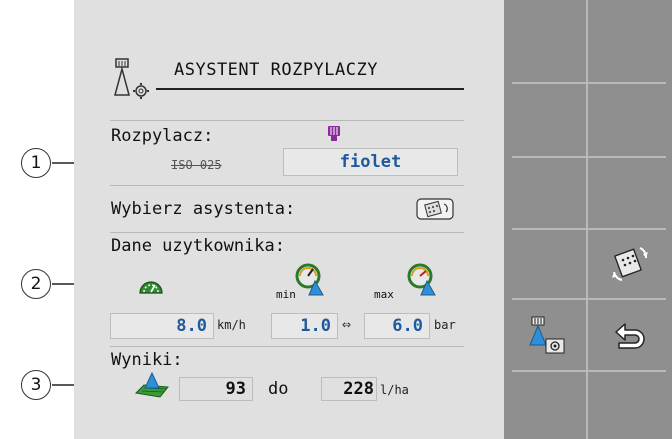 Image resolution: width=672 pixels, height=439 pixels. What do you see at coordinates (304, 326) in the screenshot?
I see `pressure-min-field: 1.0` at bounding box center [304, 326].